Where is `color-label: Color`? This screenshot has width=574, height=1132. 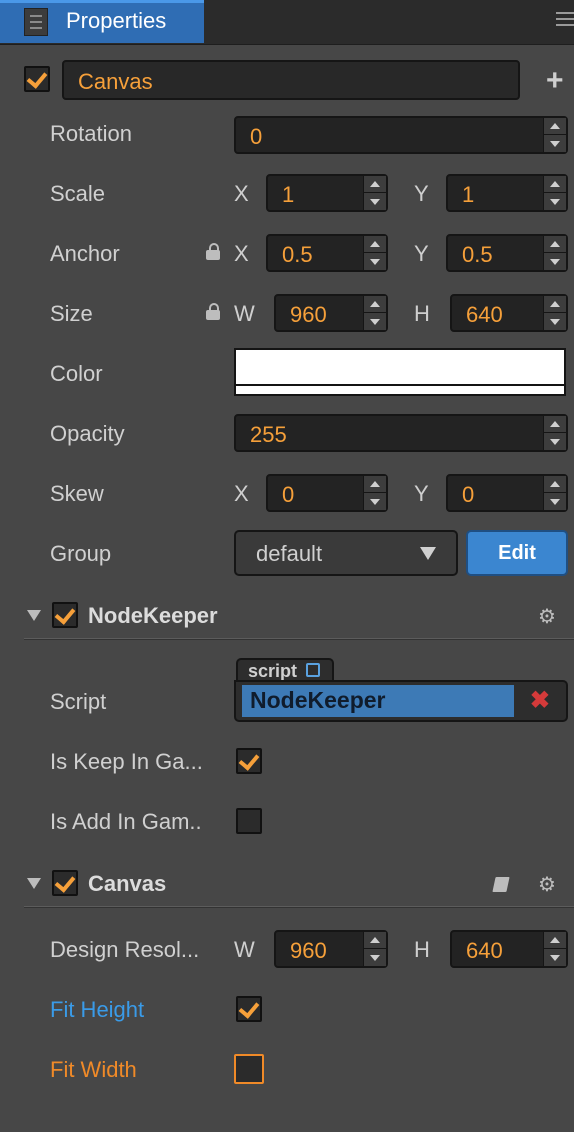
color-label: Color is located at coordinates (76, 373).